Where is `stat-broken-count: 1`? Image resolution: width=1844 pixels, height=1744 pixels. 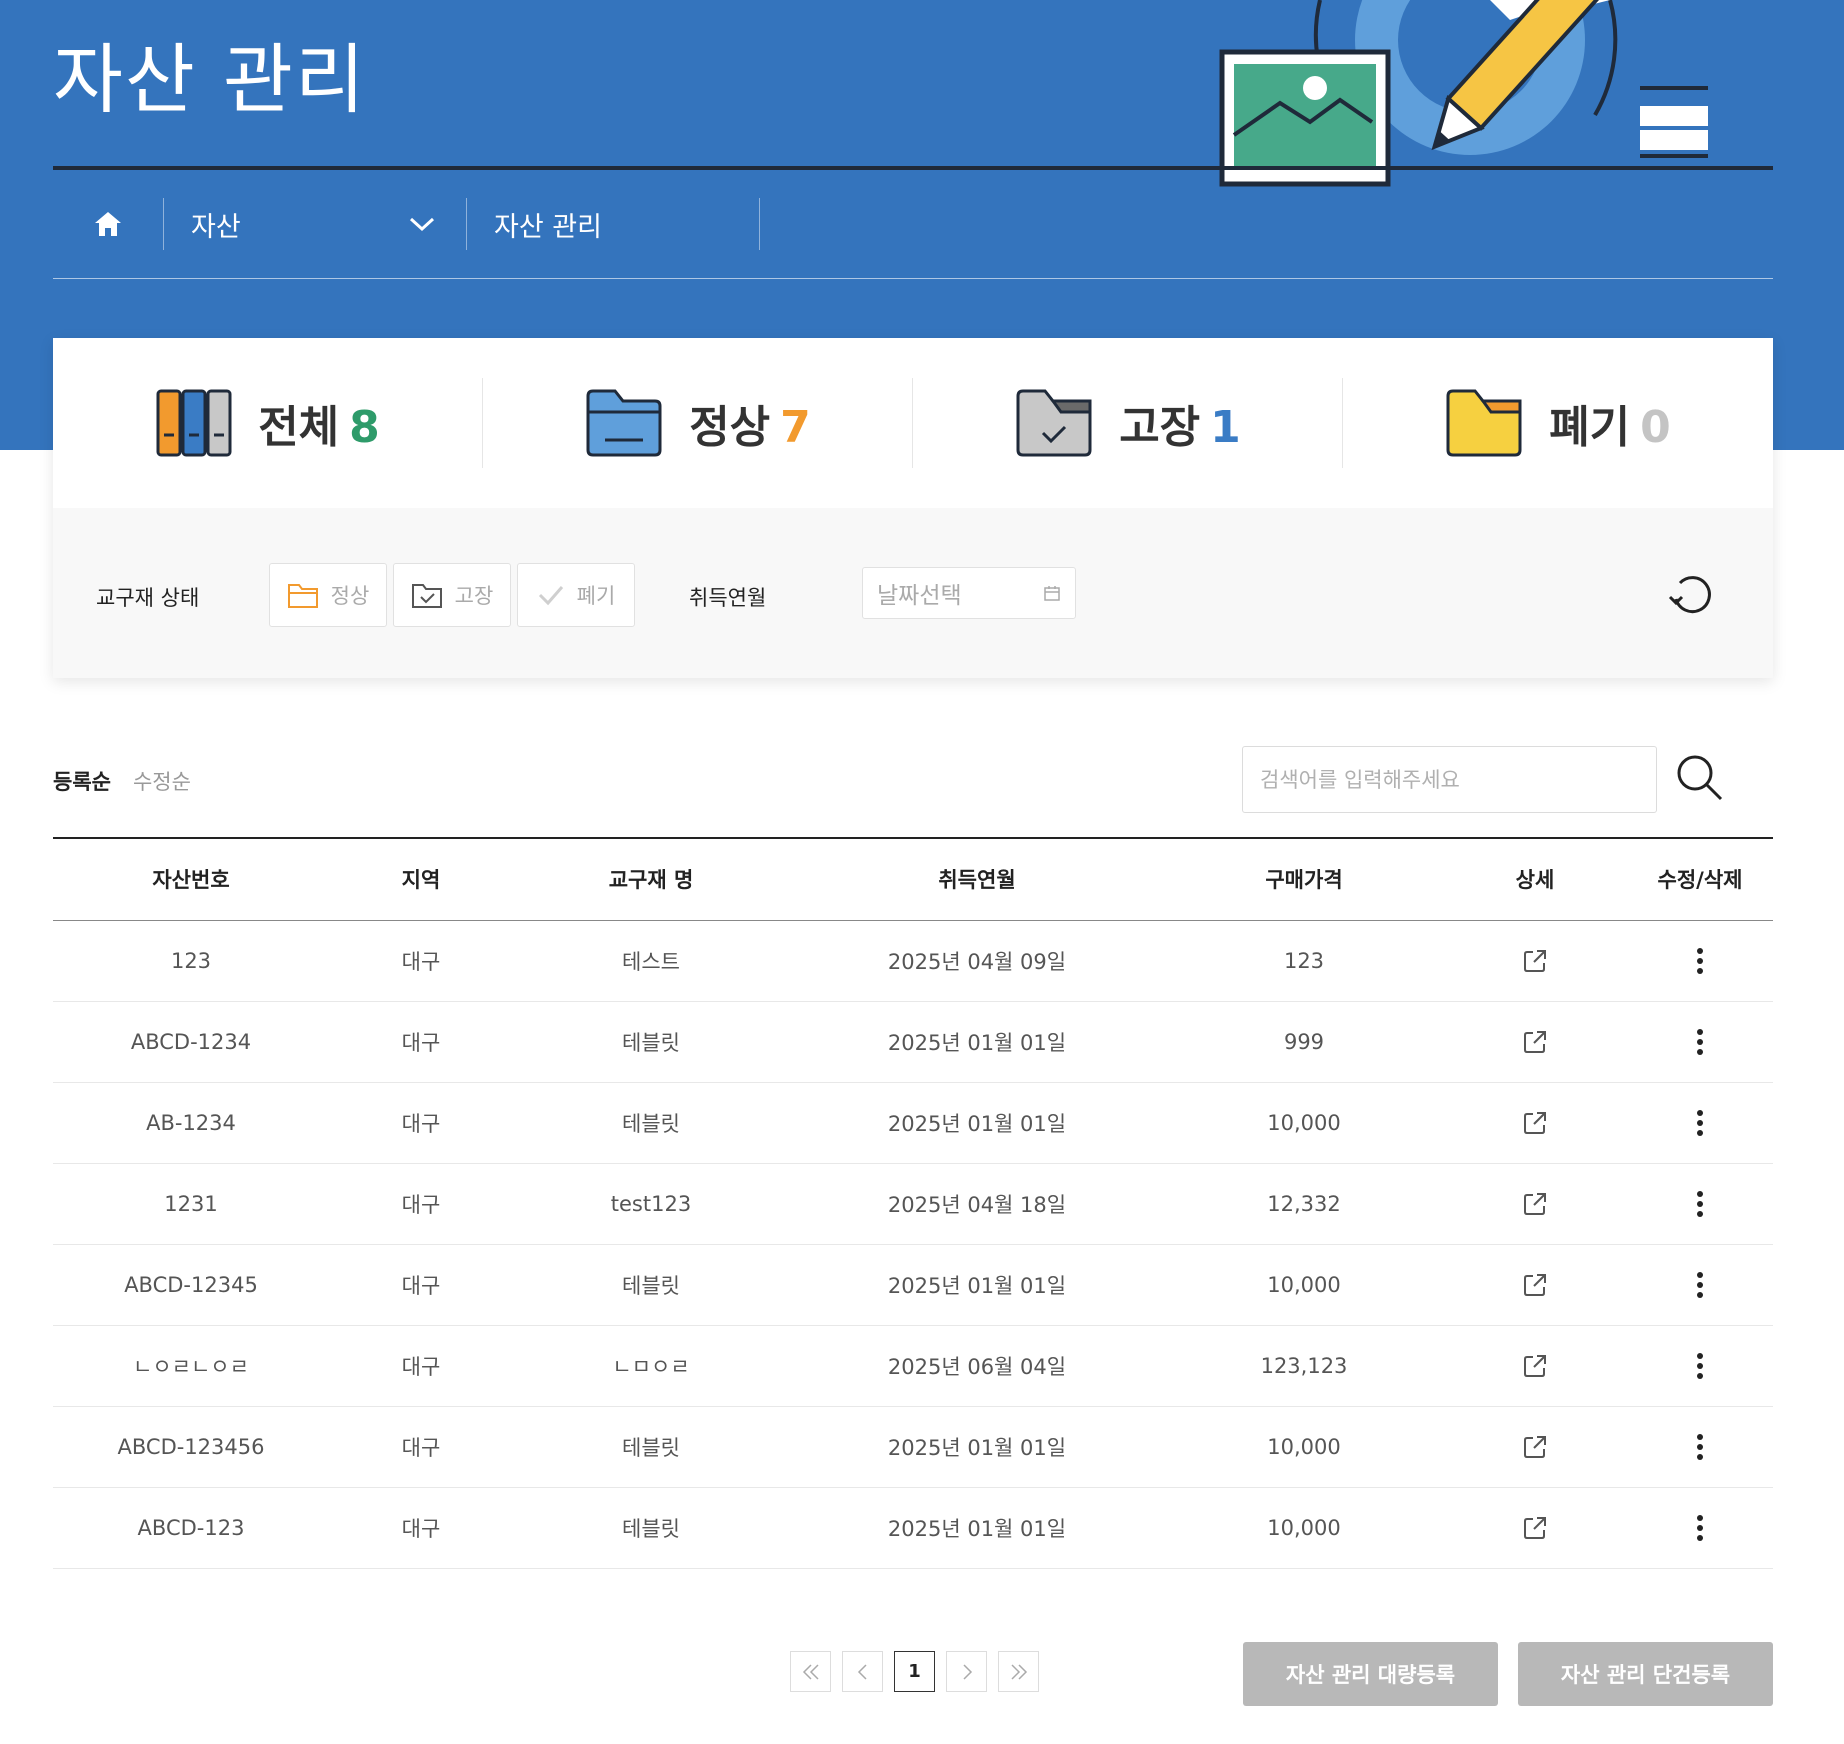
stat-broken-count: 1 is located at coordinates (1225, 427).